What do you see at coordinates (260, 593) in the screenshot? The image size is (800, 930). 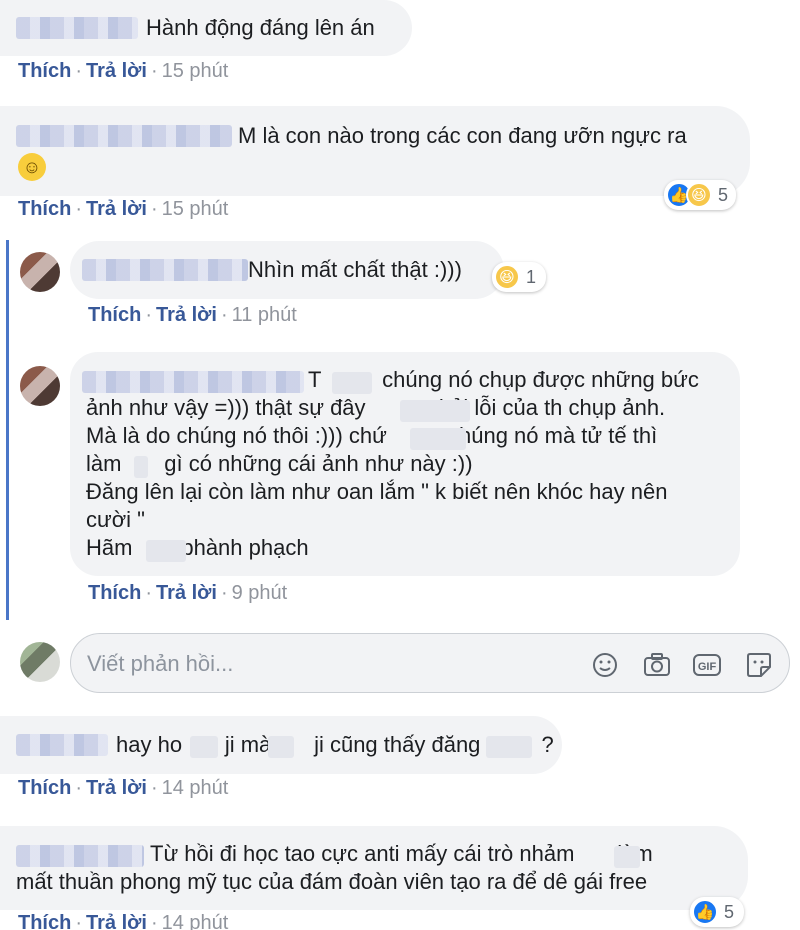 I see `comment-time: 9 phút` at bounding box center [260, 593].